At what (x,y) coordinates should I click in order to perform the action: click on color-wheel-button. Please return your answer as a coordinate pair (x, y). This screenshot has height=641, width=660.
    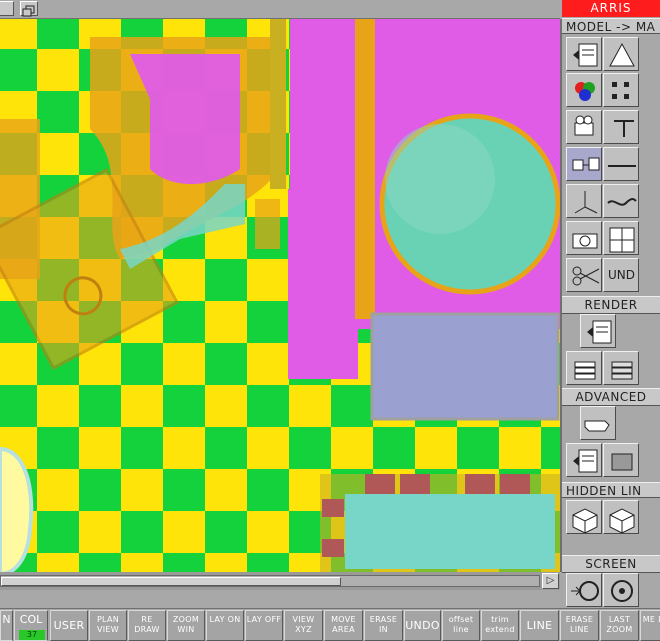
    Looking at the image, I should click on (584, 90).